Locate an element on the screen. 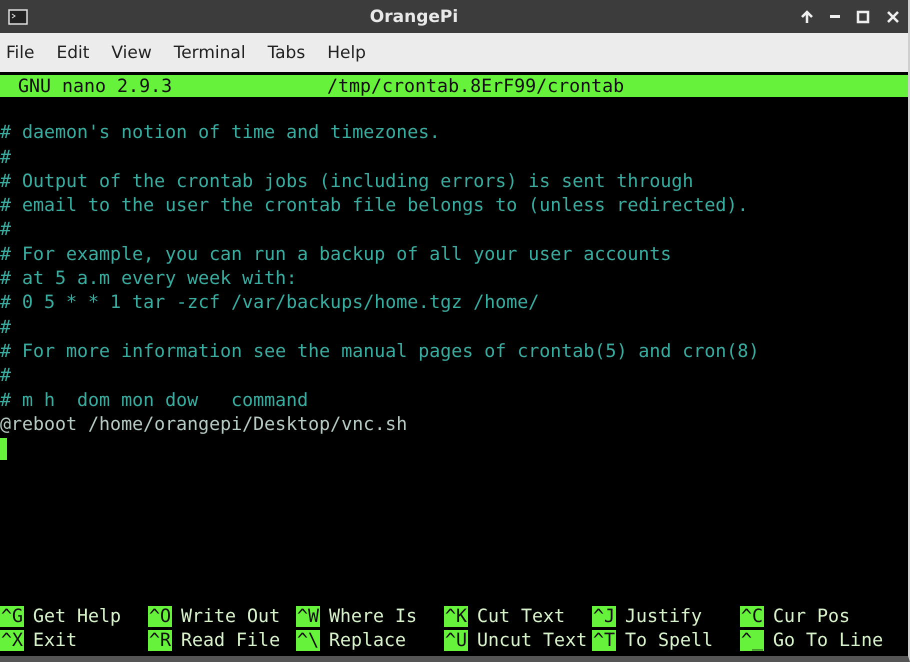  shortcut-label: Read File is located at coordinates (230, 640).